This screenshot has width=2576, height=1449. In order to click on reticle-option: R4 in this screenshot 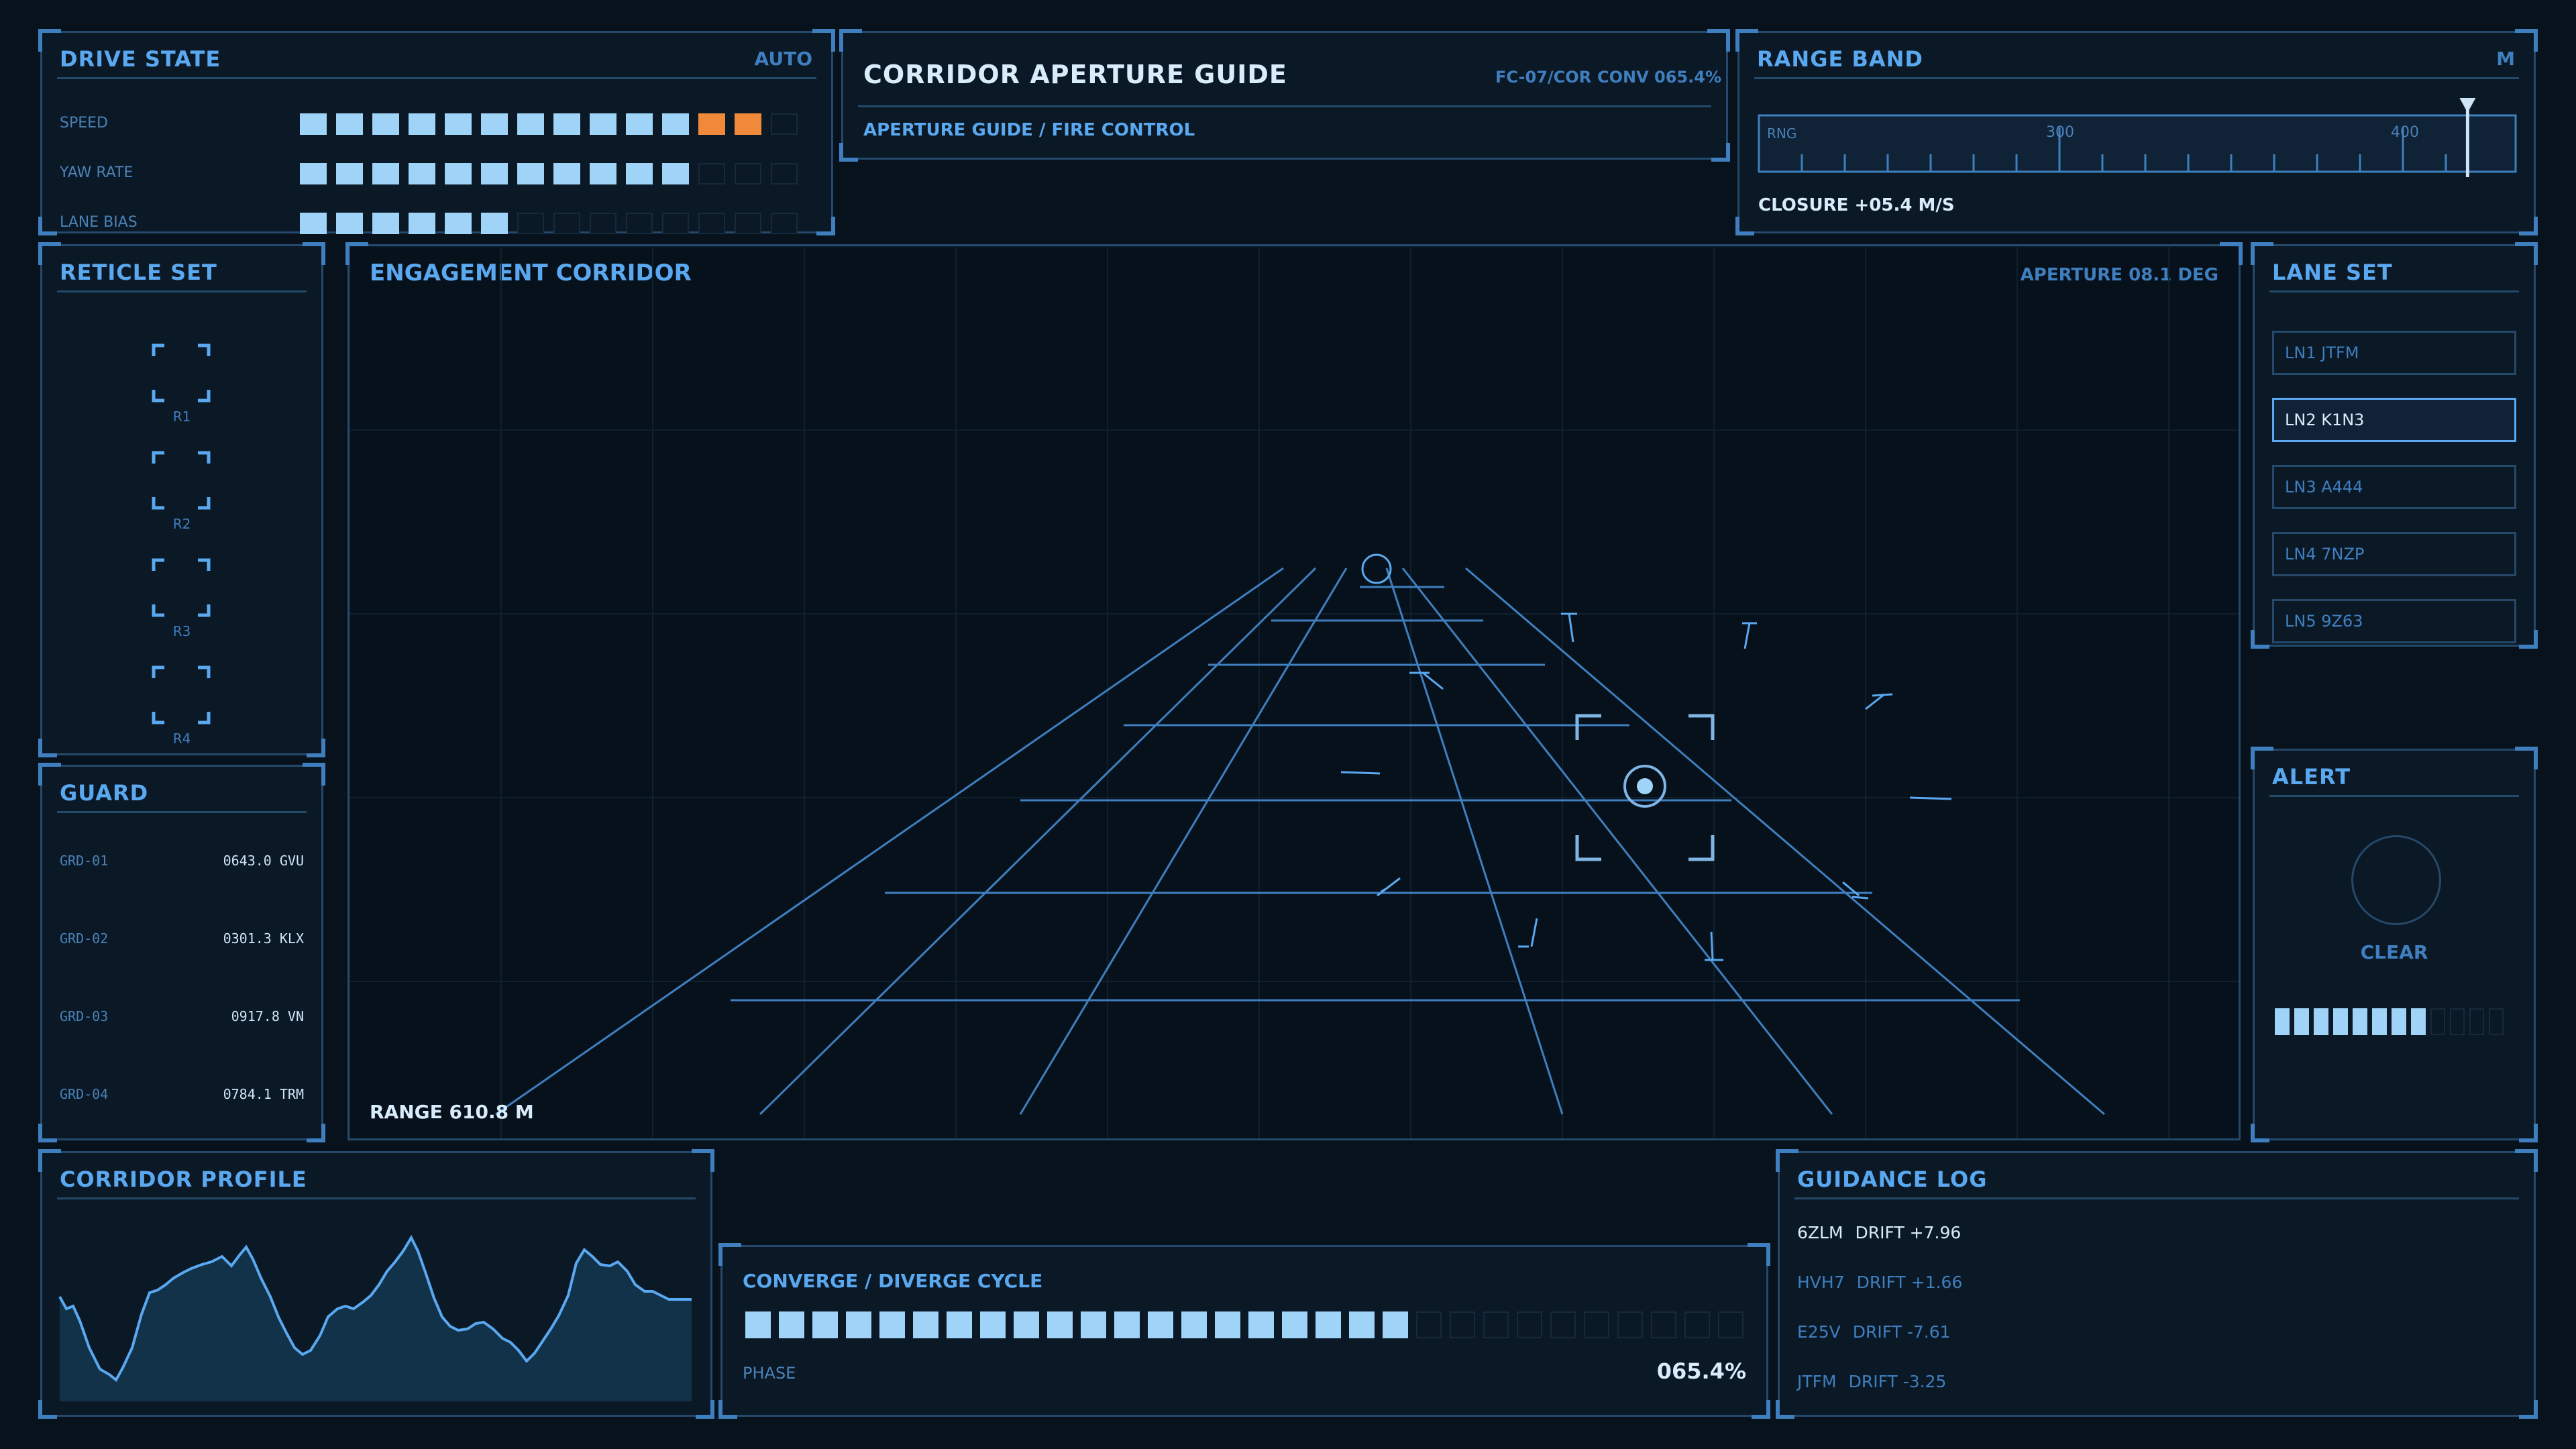, I will do `click(181, 692)`.